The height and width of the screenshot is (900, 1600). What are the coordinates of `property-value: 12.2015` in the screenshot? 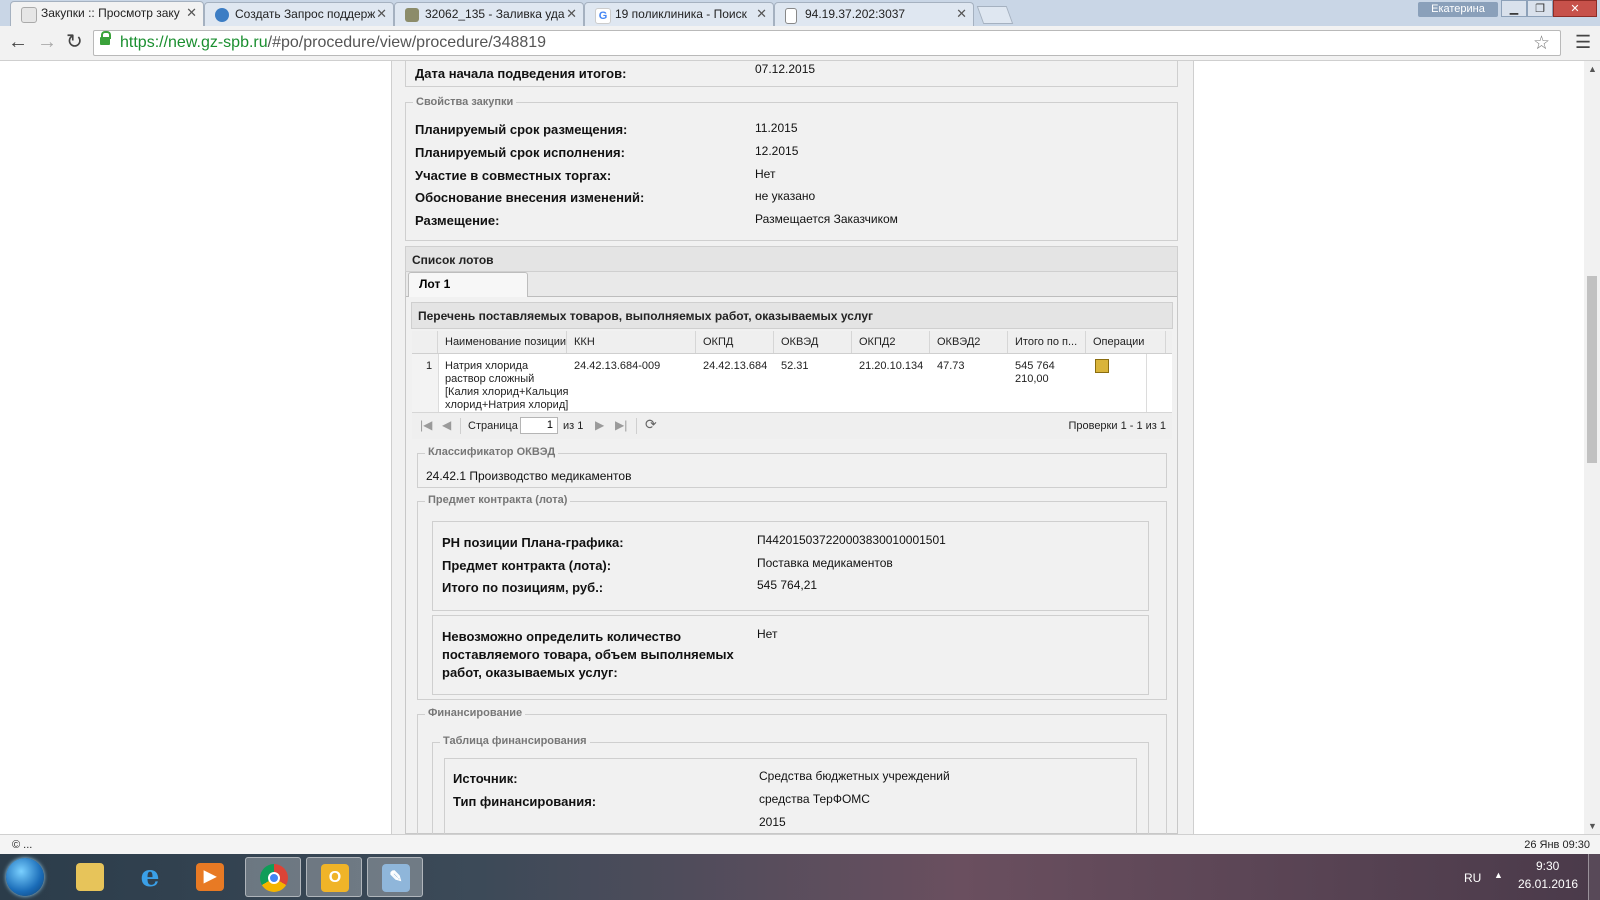 It's located at (777, 151).